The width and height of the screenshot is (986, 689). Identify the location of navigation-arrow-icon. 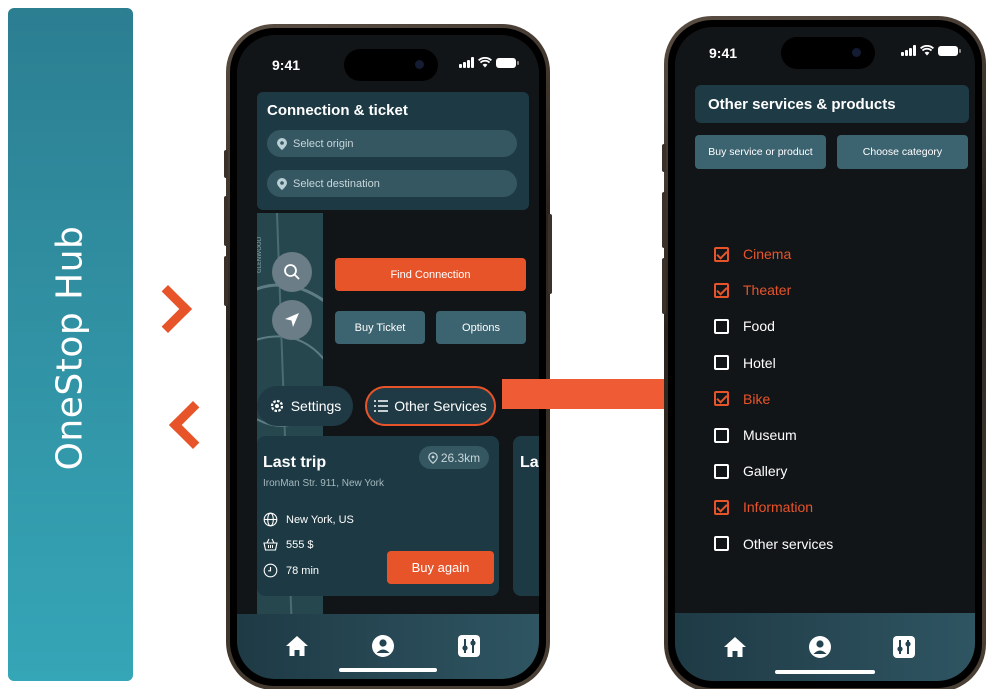
(292, 320).